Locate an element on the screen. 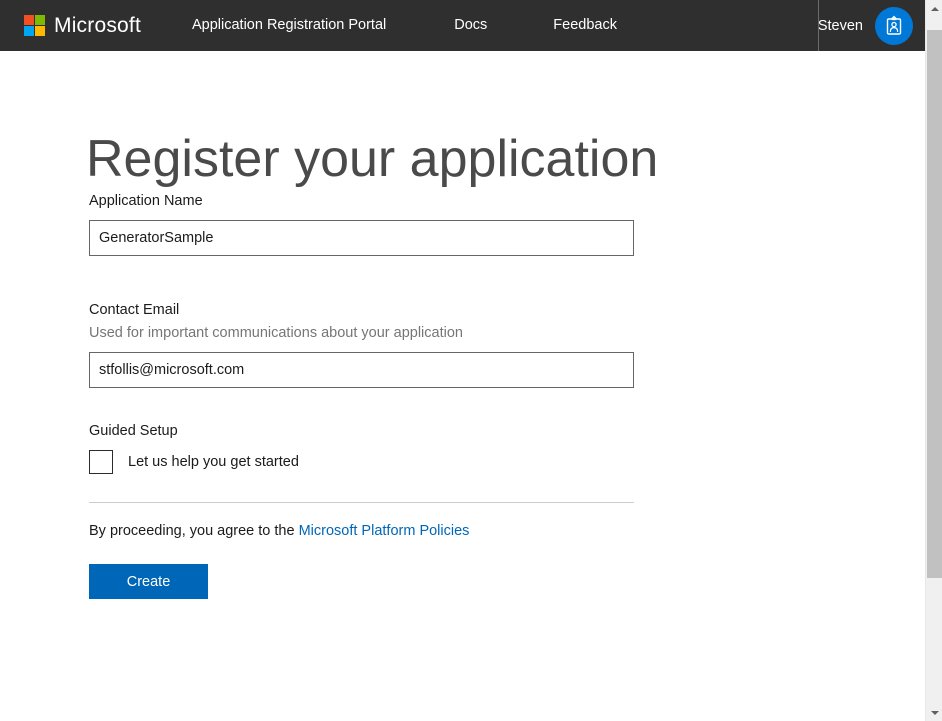  scrollbar-down-button is located at coordinates (934, 712).